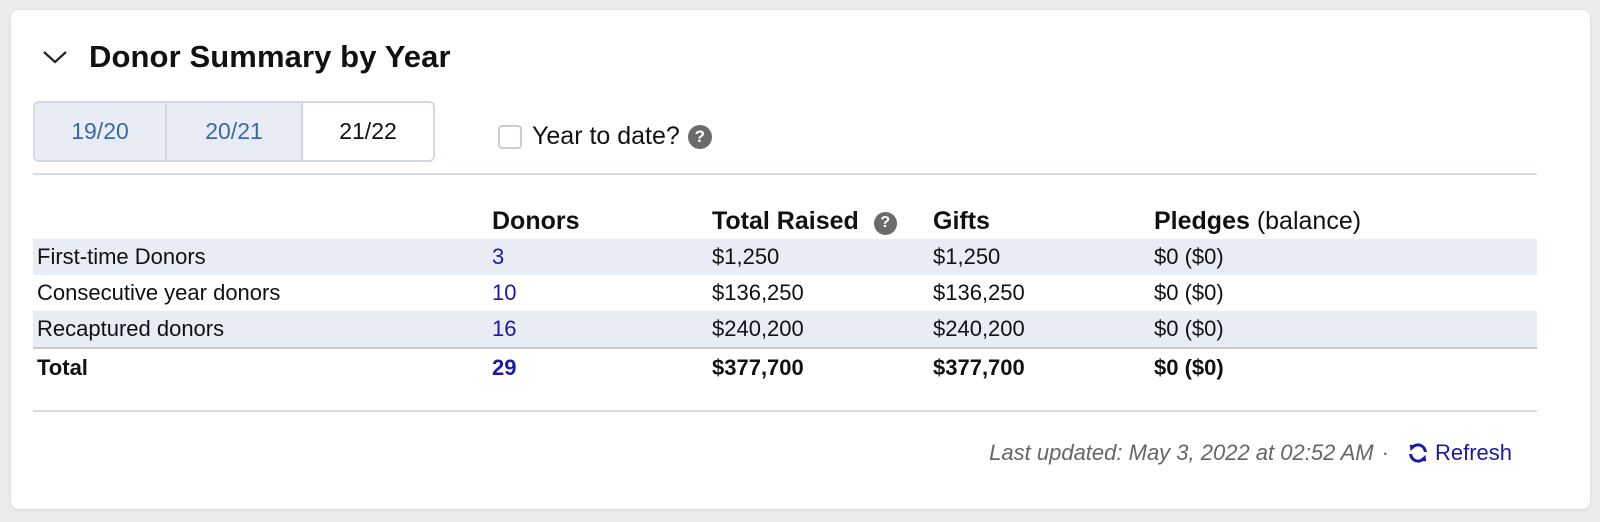  I want to click on refresh-button: Refresh, so click(1459, 453).